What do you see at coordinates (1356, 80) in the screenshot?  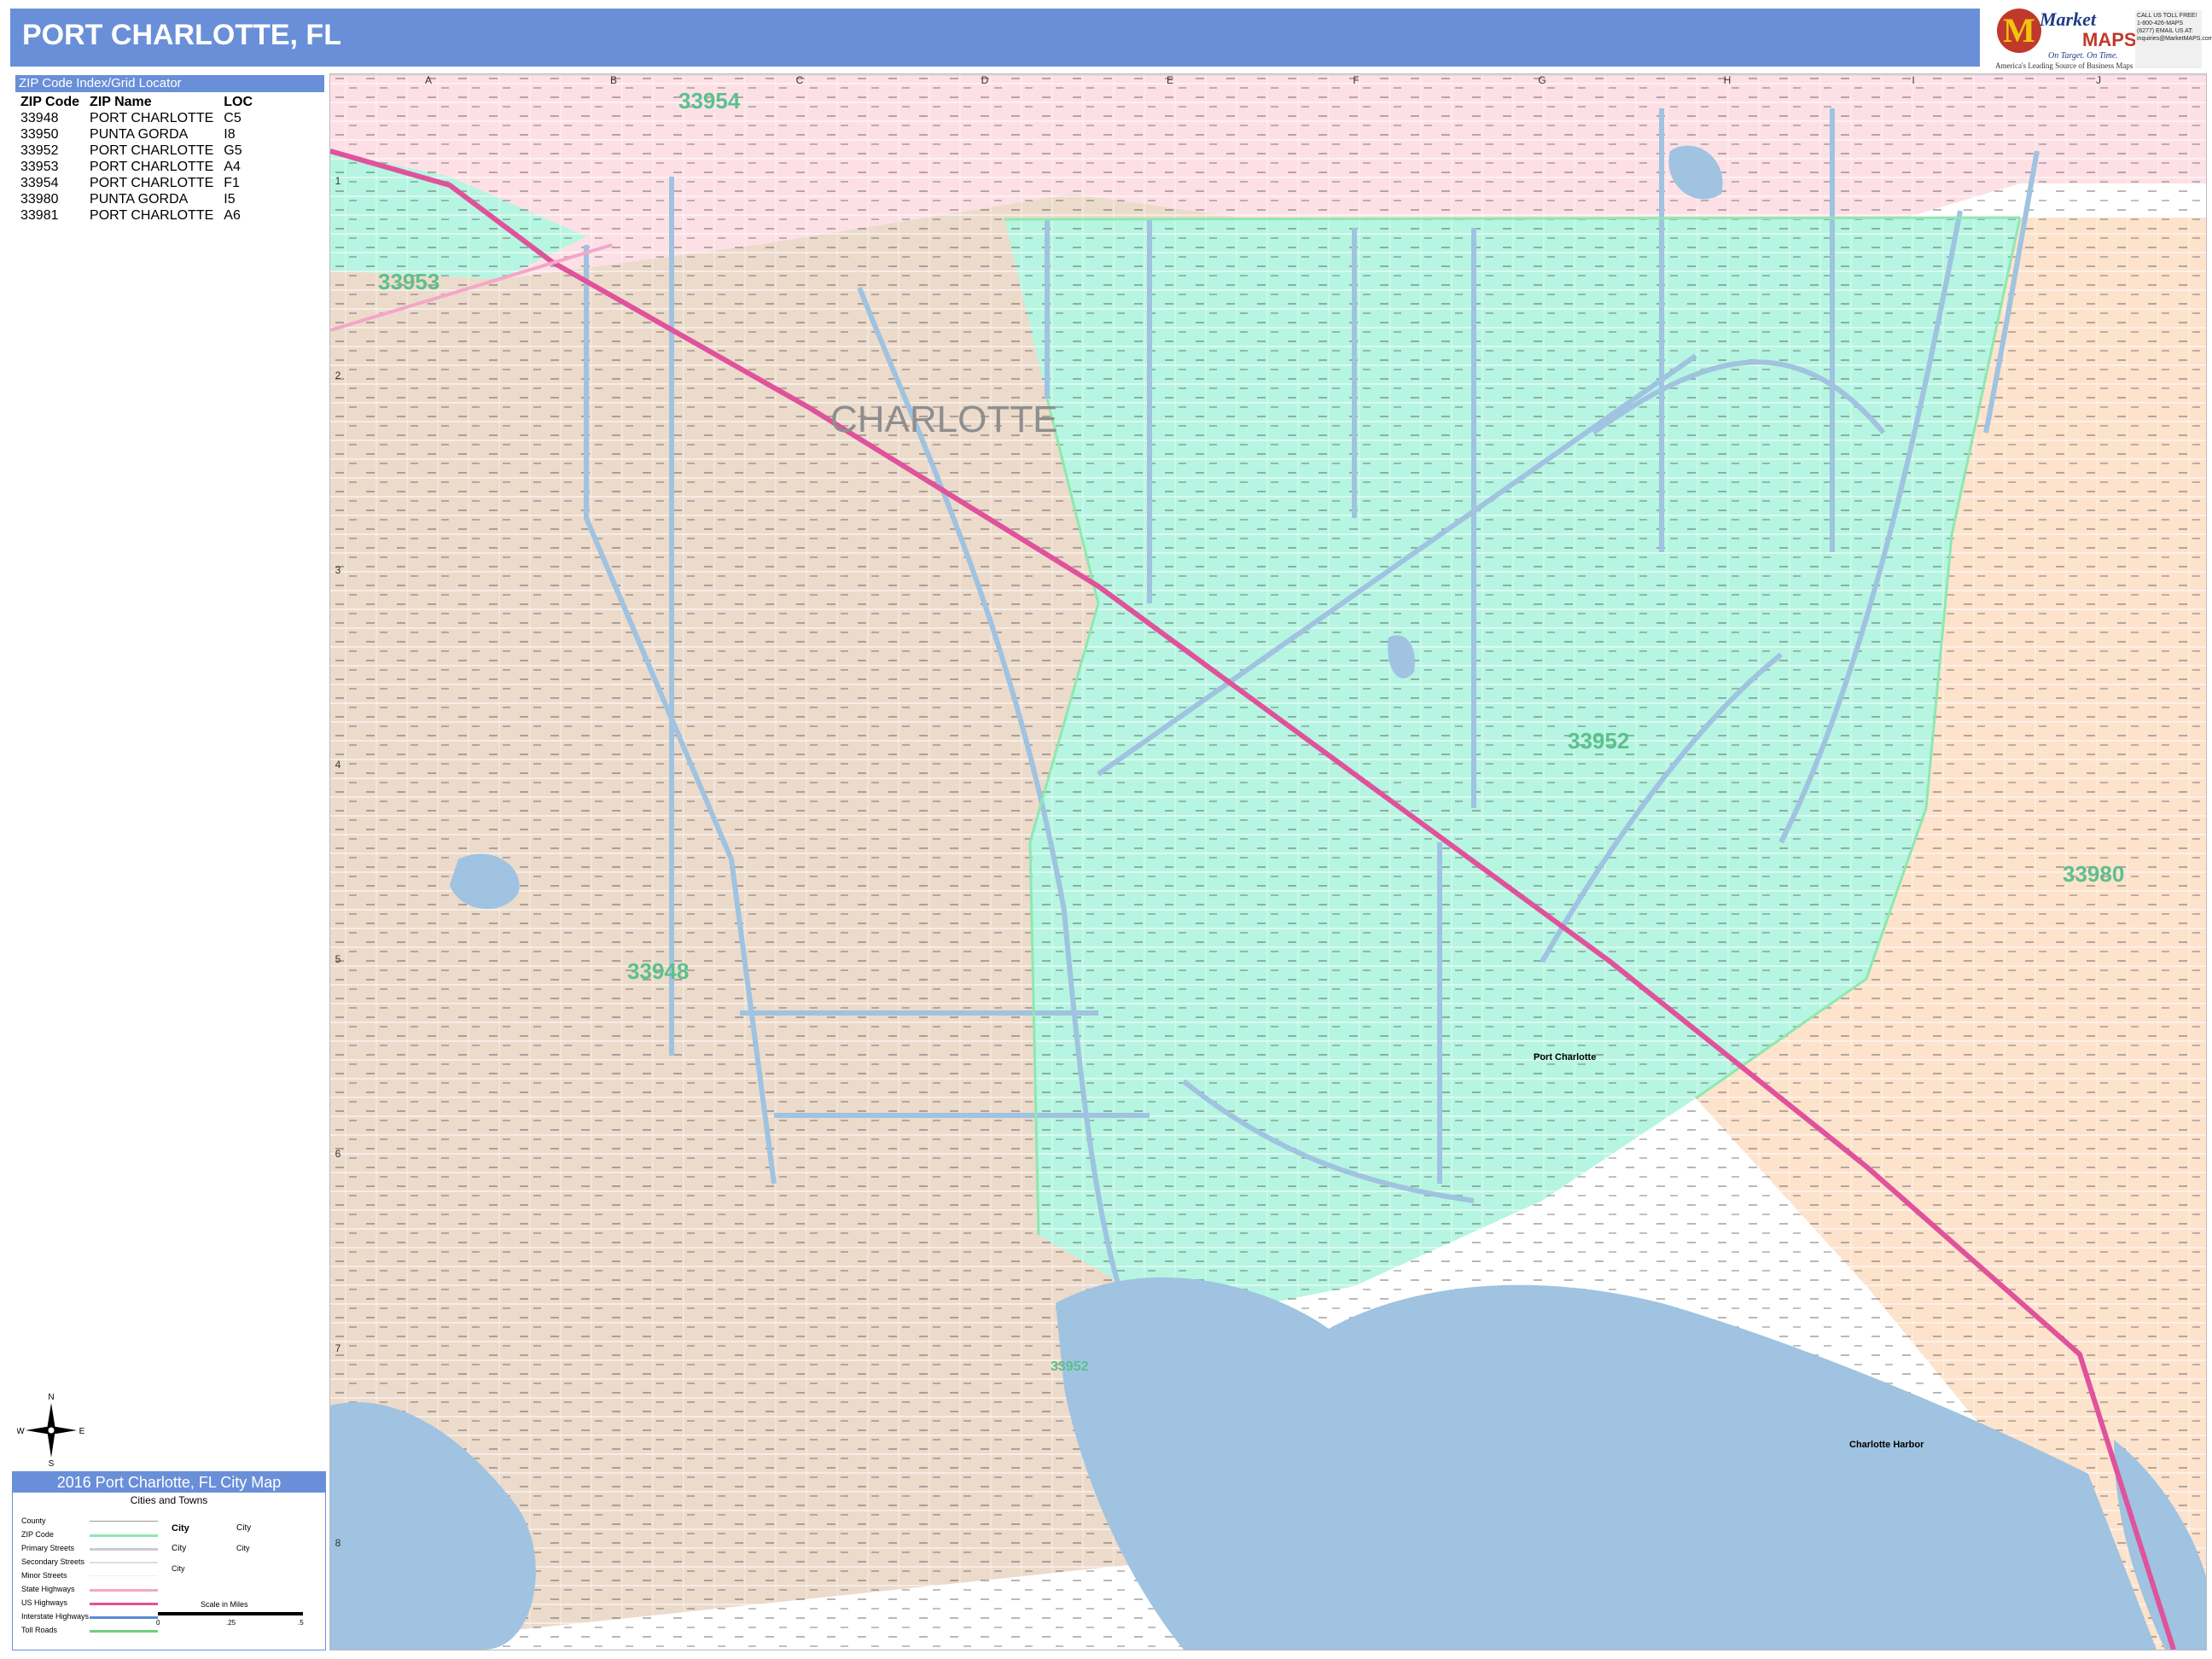 I see `grid-col-label: F` at bounding box center [1356, 80].